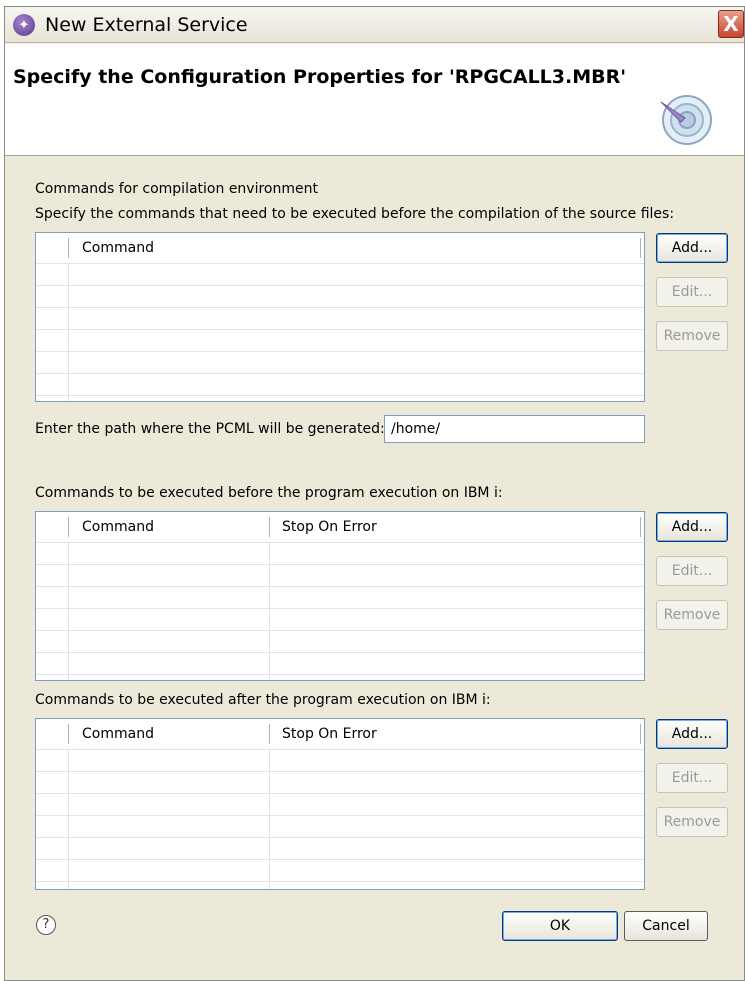  What do you see at coordinates (340, 596) in the screenshot?
I see `before-exec-commands-table: Command Stop On Error` at bounding box center [340, 596].